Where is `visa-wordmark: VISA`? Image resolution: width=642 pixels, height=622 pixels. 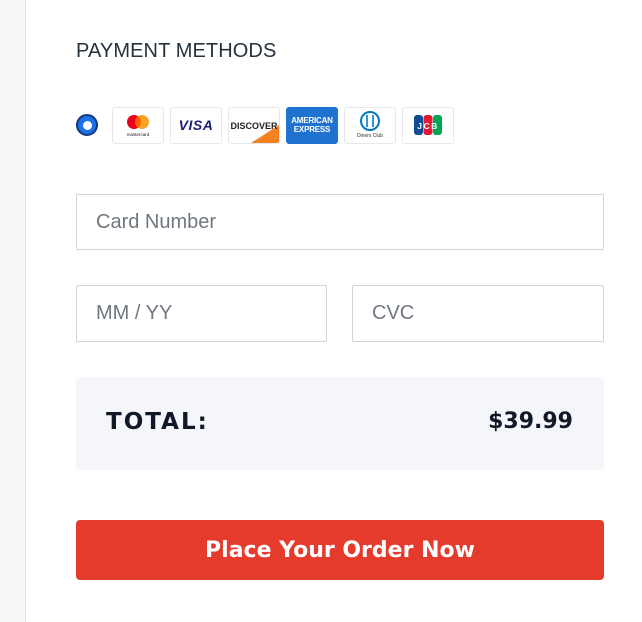
visa-wordmark: VISA is located at coordinates (196, 125).